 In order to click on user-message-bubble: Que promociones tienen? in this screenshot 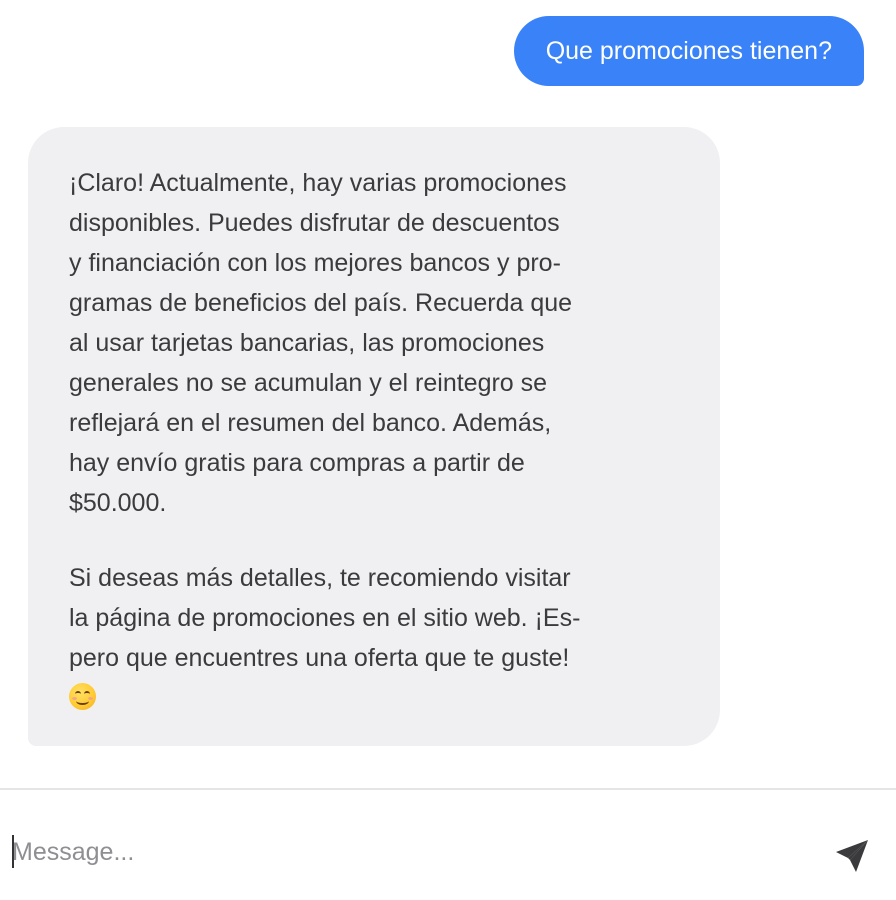, I will do `click(688, 51)`.